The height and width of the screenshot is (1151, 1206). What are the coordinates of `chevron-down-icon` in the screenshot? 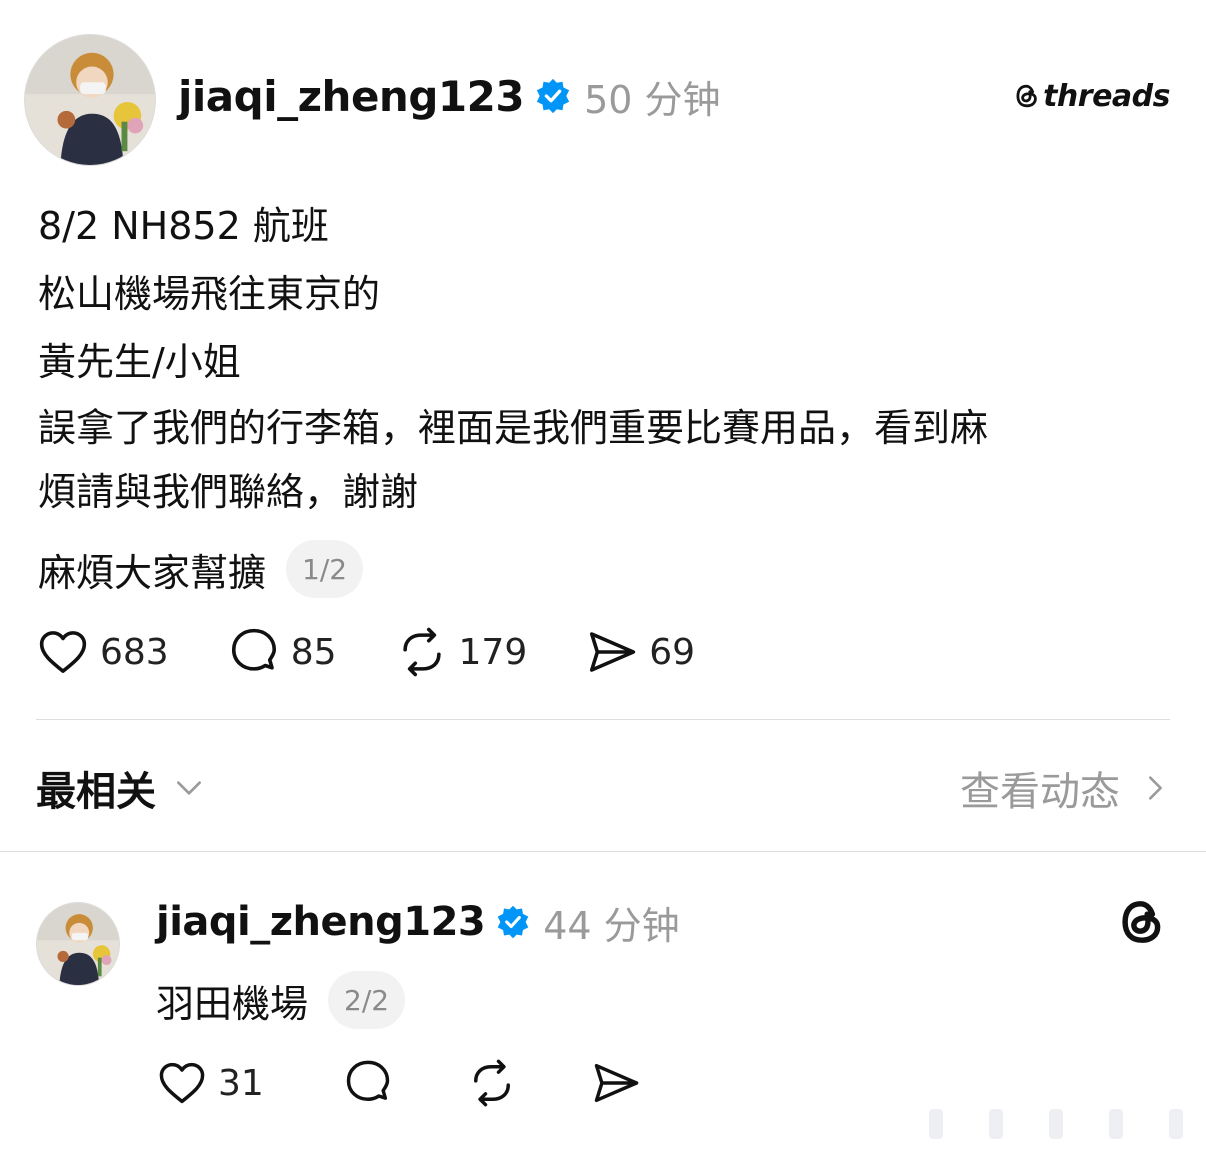 It's located at (189, 788).